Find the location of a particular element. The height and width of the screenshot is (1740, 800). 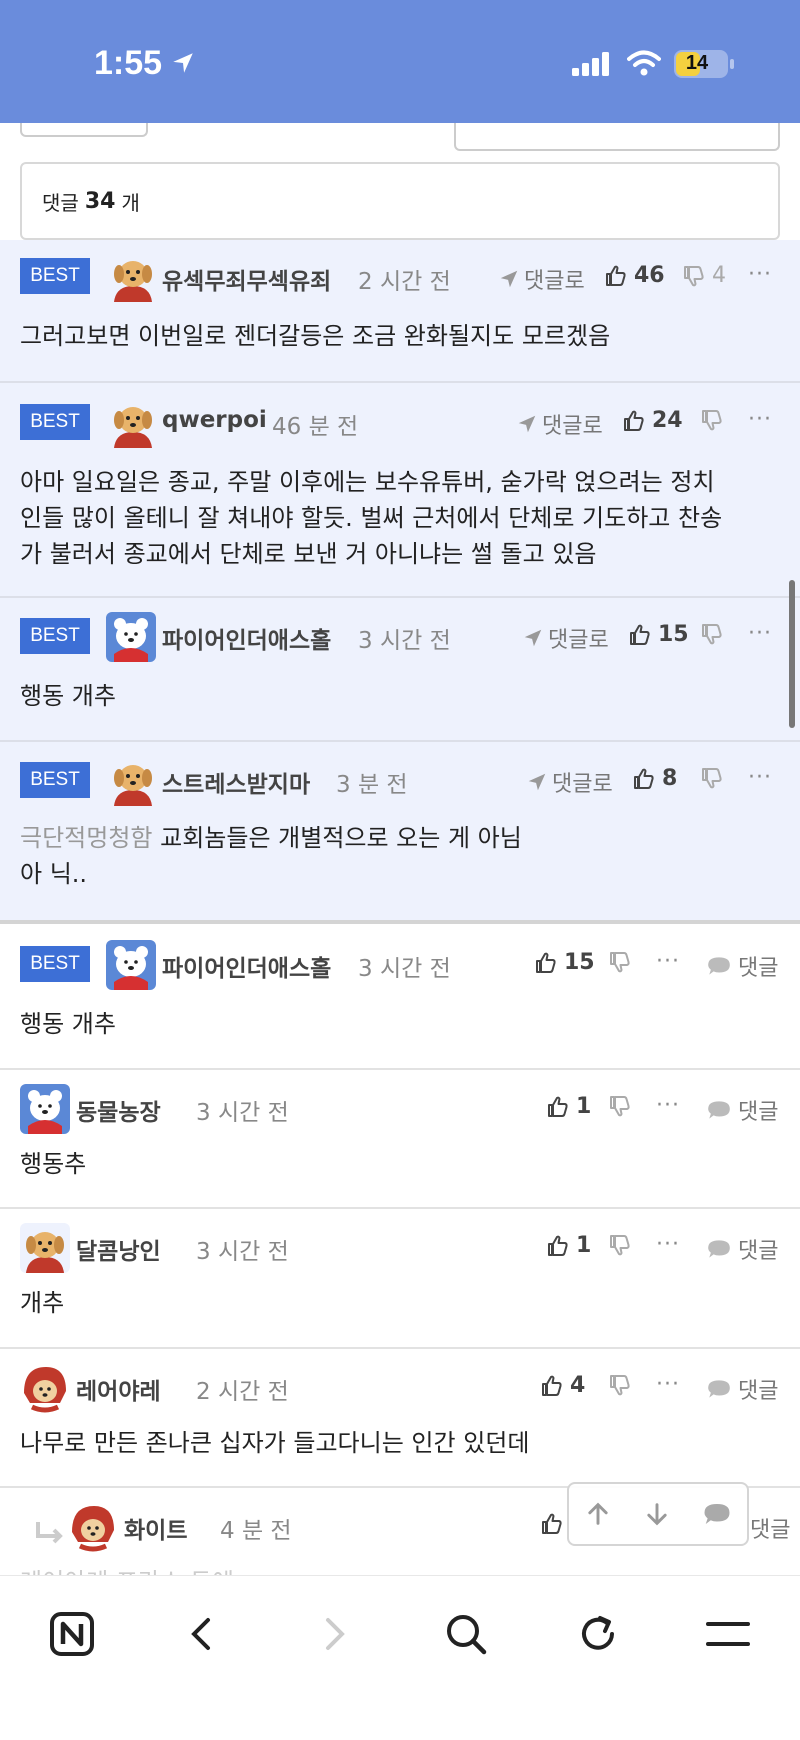

reply-reference-nick: 극단적멍청함 is located at coordinates (86, 838).